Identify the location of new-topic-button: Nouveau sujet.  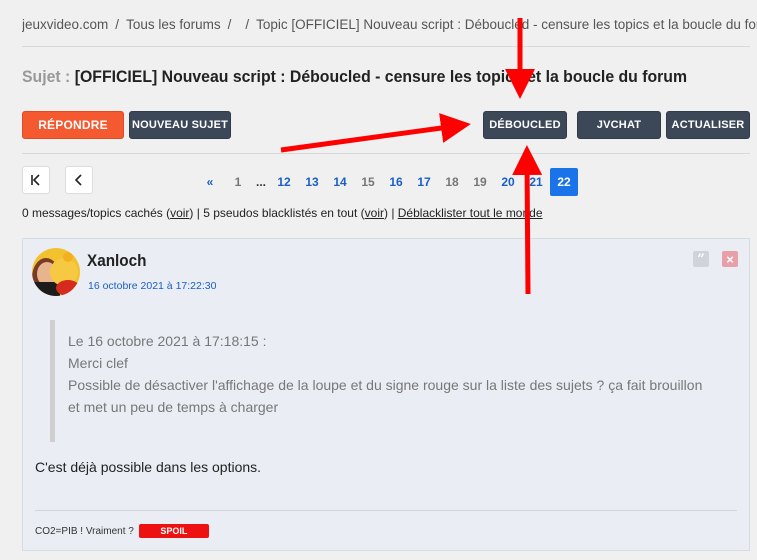
(180, 125).